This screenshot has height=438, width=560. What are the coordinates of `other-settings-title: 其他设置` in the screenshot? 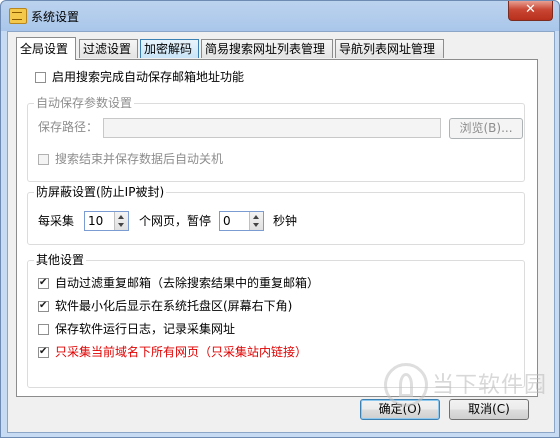 It's located at (60, 260).